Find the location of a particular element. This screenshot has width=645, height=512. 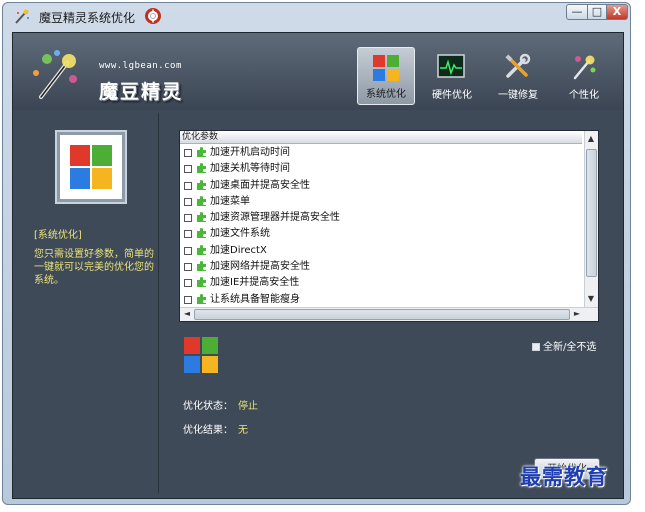

option-label: 加速DirectX is located at coordinates (238, 250).